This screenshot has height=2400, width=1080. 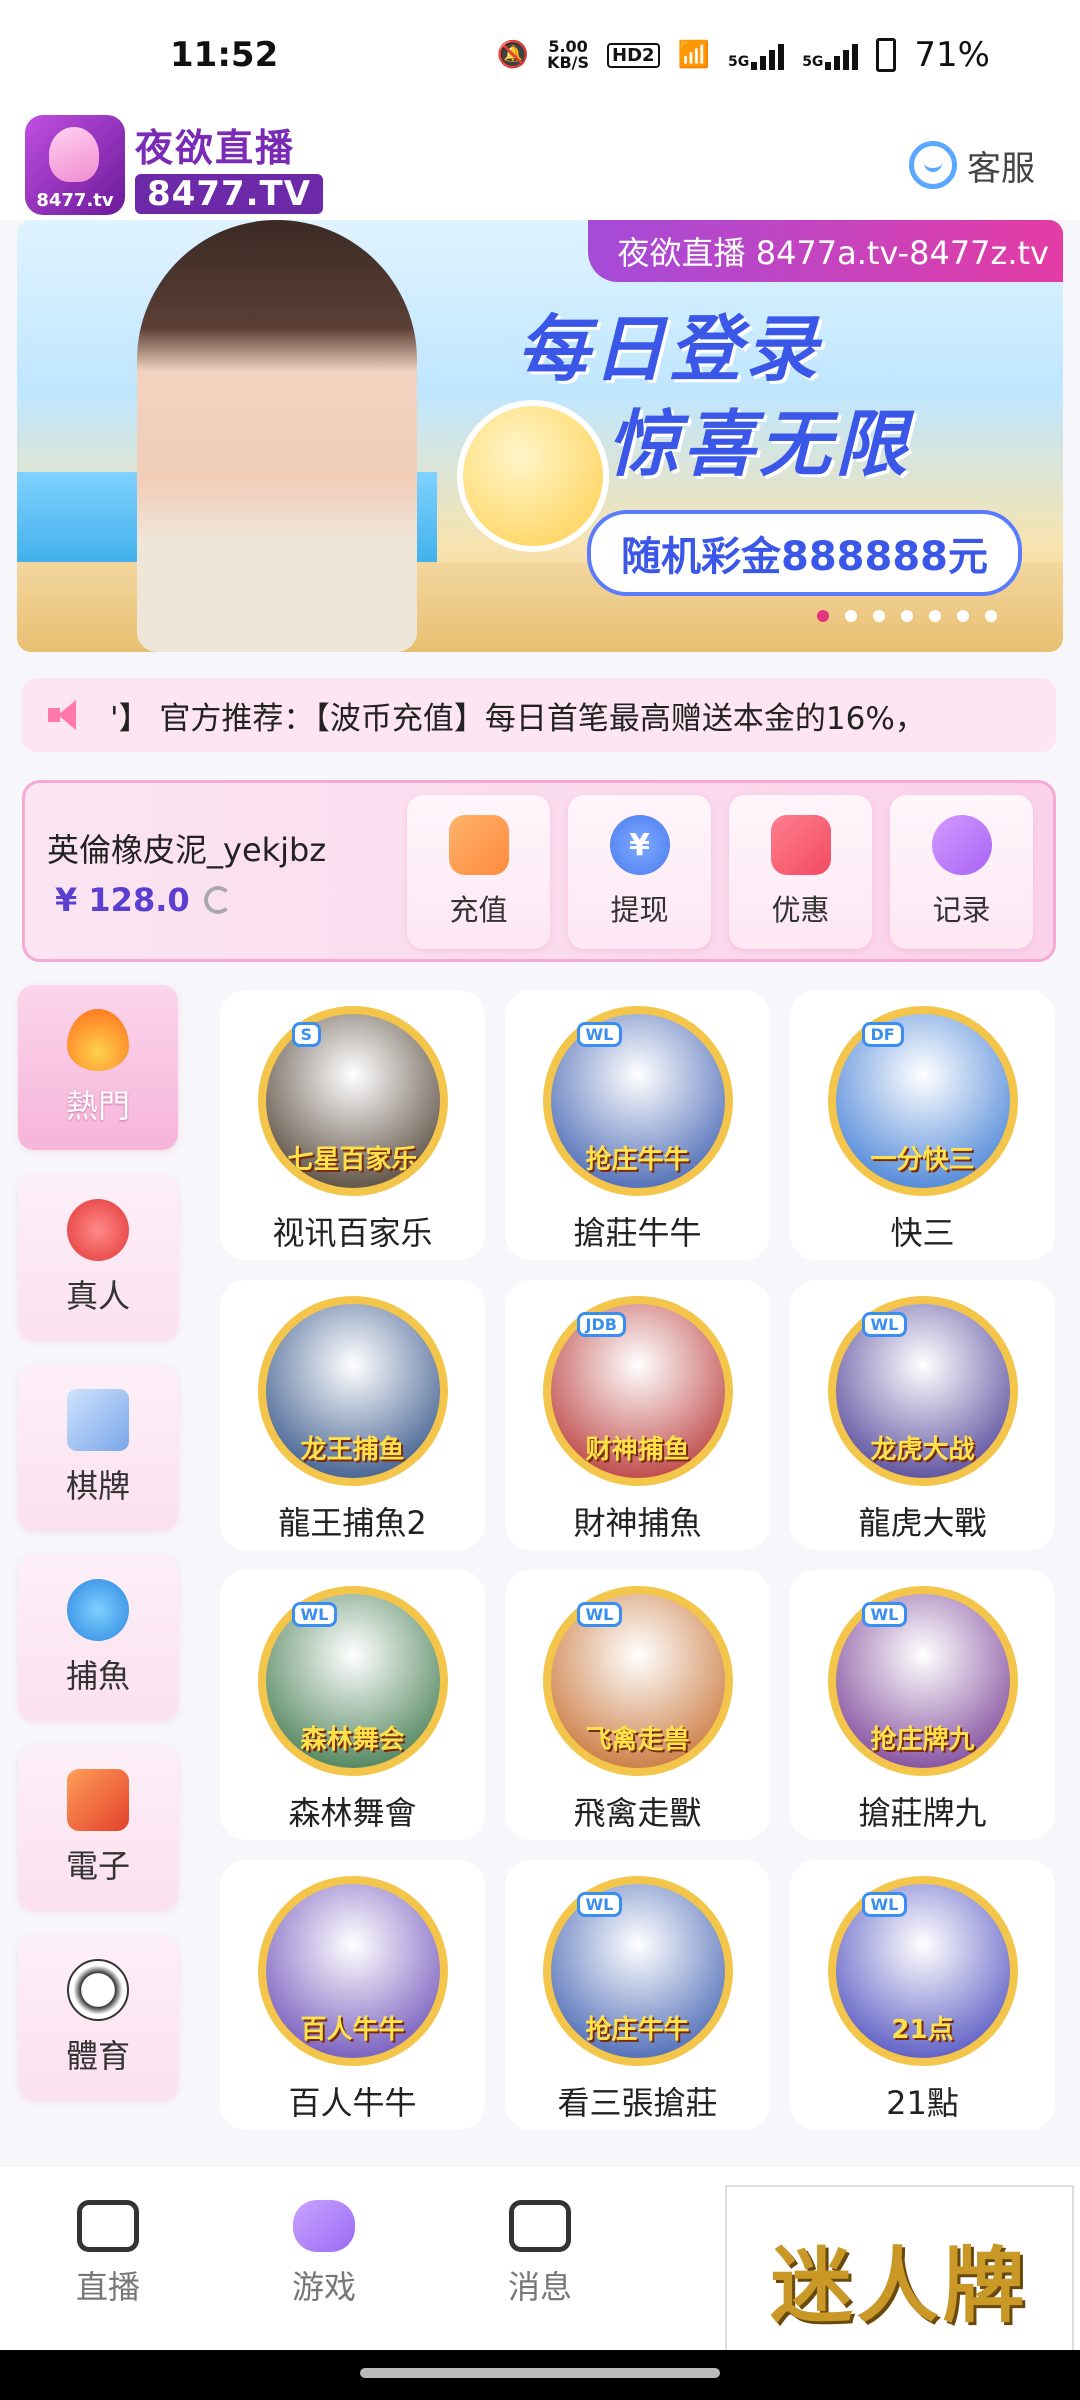 I want to click on customer-service-button: 客服, so click(x=972, y=165).